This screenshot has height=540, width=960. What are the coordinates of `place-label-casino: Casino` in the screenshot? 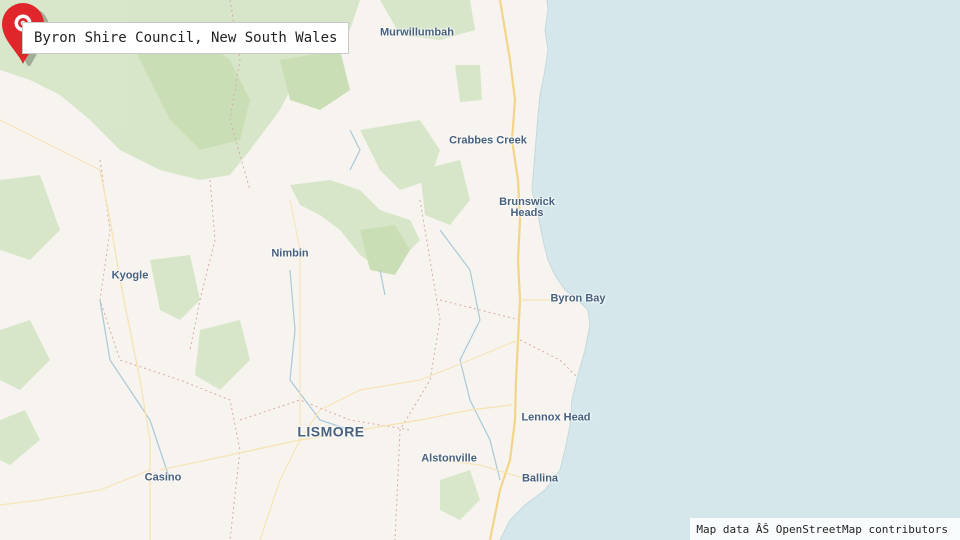 It's located at (163, 477).